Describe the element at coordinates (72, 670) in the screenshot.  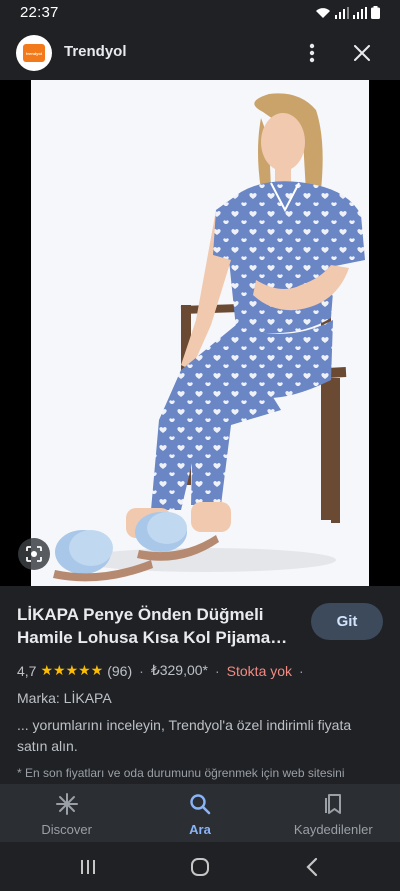
I see `rating-stars: ★★★★★` at that location.